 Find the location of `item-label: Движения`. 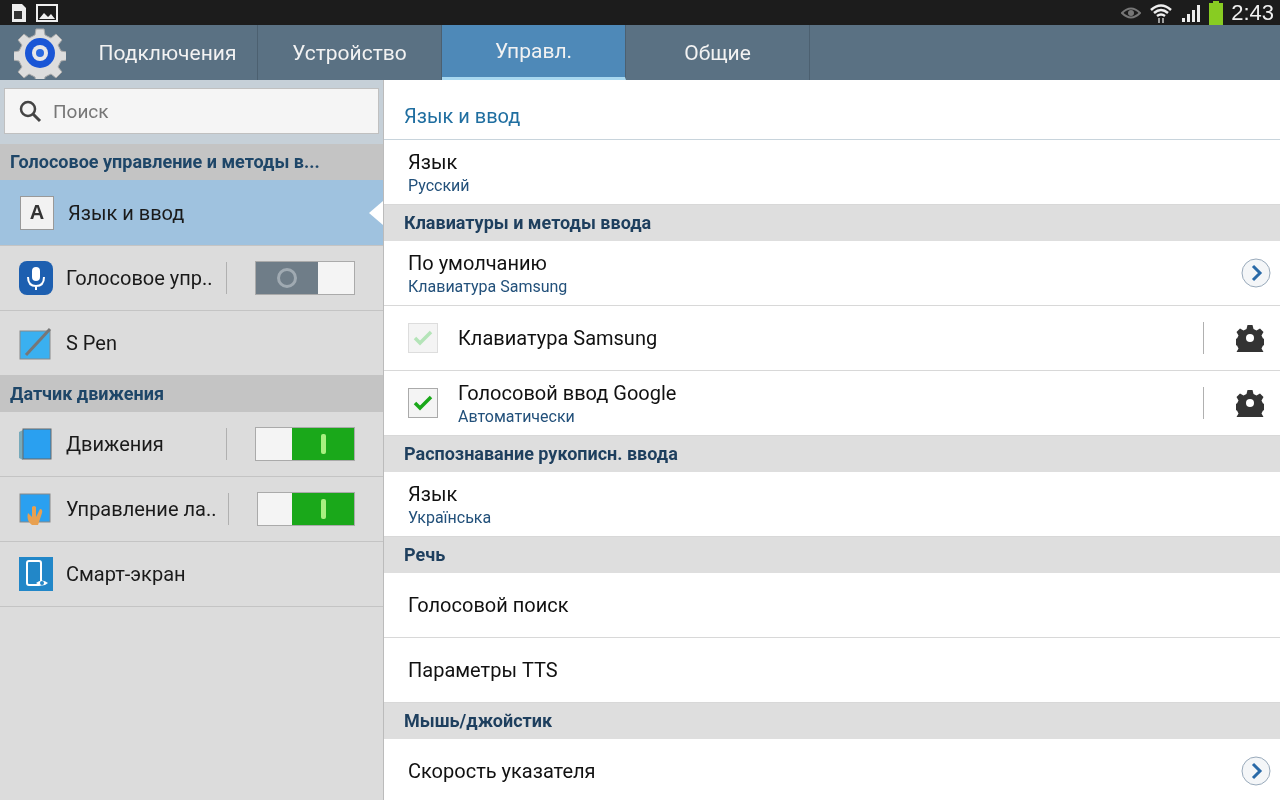

item-label: Движения is located at coordinates (115, 444).